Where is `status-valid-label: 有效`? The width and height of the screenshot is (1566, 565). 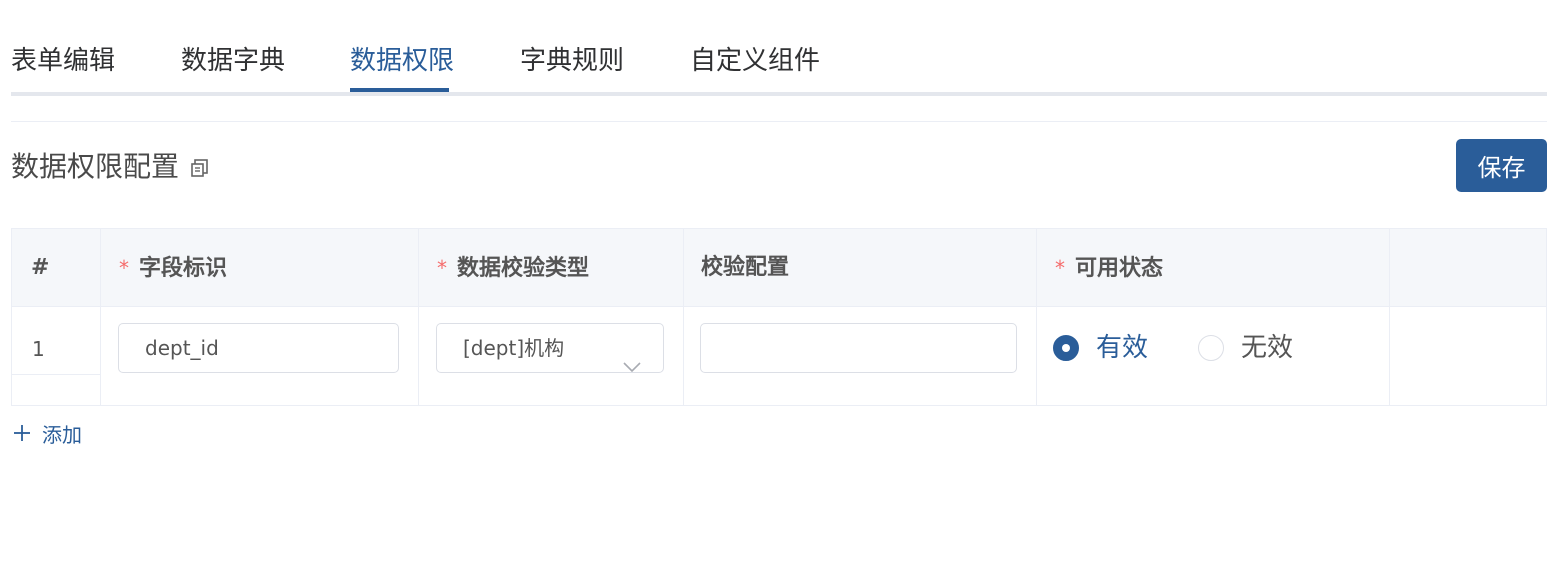
status-valid-label: 有效 is located at coordinates (1122, 348).